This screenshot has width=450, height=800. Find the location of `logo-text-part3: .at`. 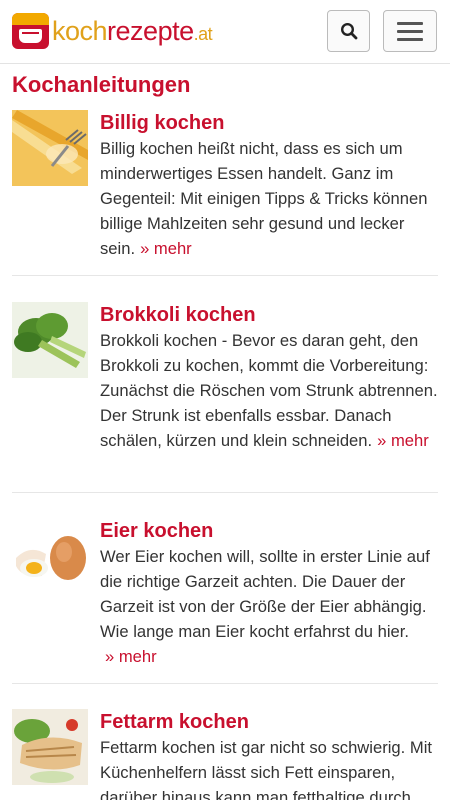

logo-text-part3: .at is located at coordinates (203, 33).